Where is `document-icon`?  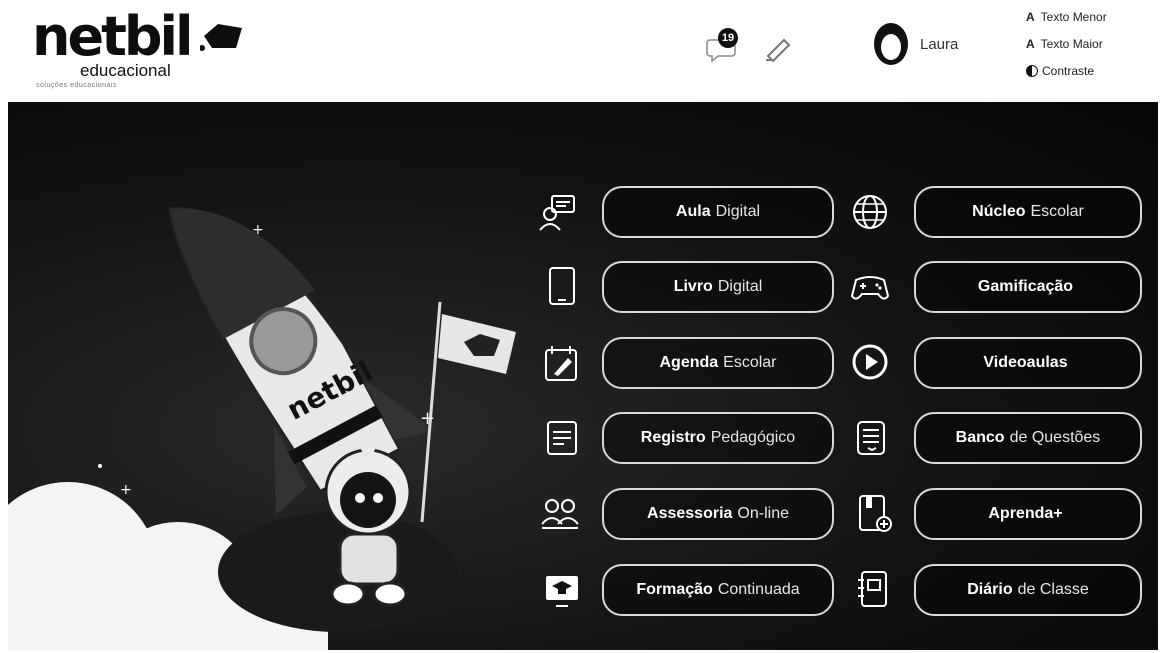 document-icon is located at coordinates (562, 438).